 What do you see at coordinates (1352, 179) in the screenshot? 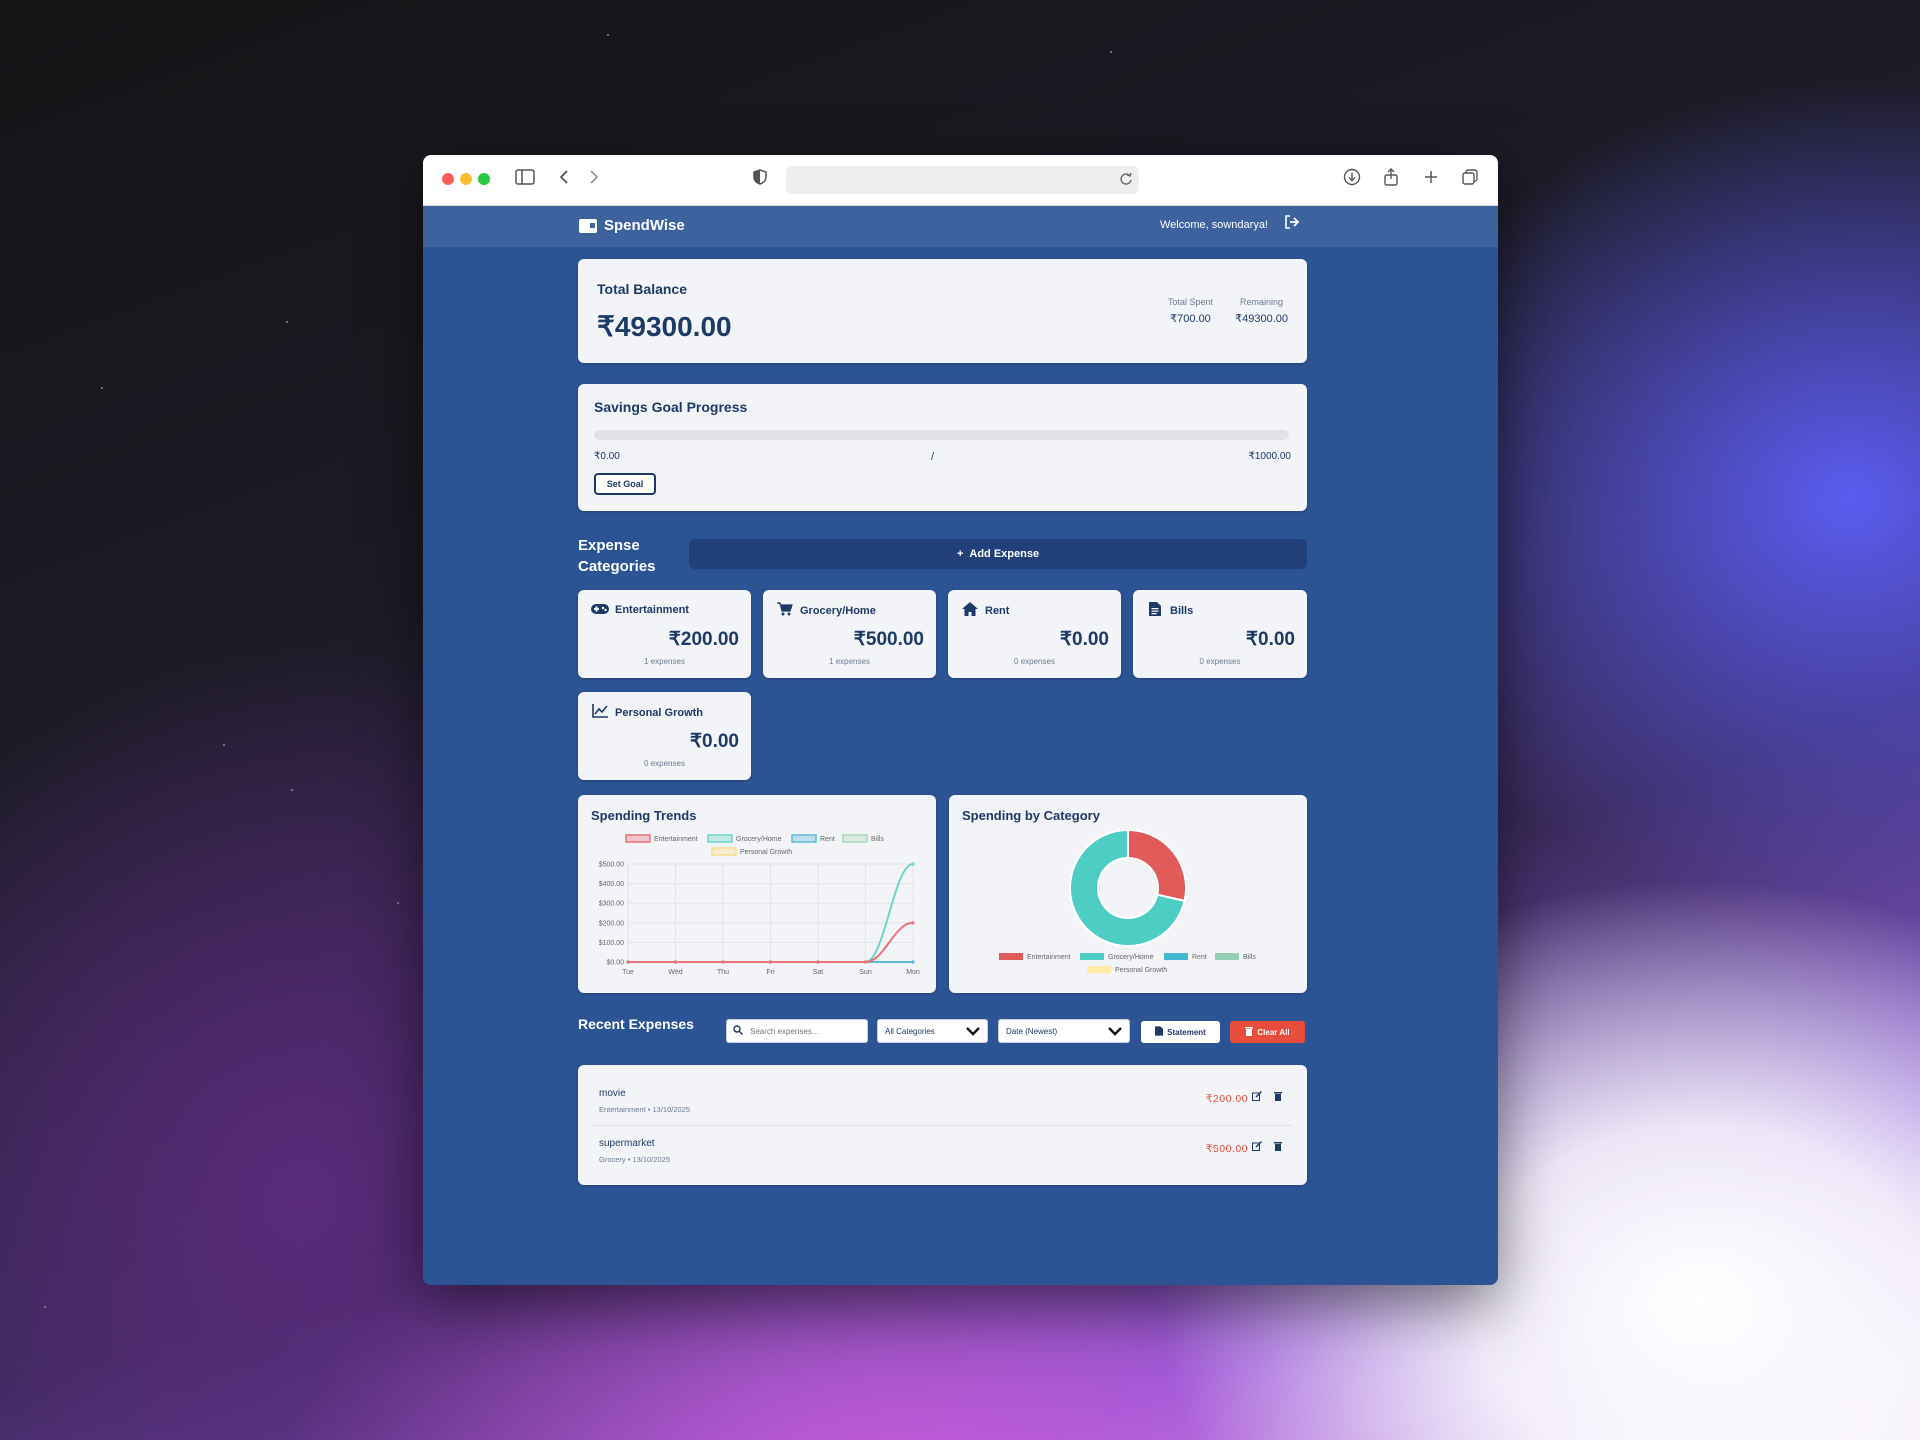
I see `download-icon` at bounding box center [1352, 179].